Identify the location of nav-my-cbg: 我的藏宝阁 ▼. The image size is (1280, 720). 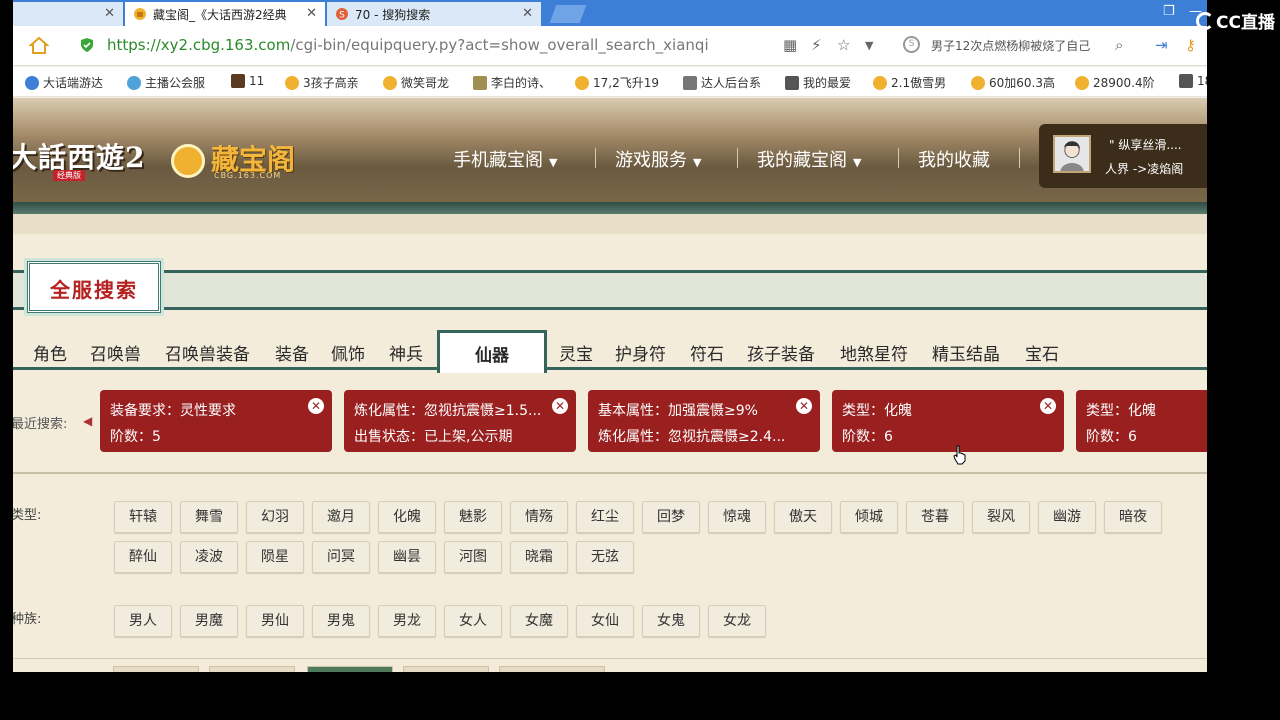
(809, 159).